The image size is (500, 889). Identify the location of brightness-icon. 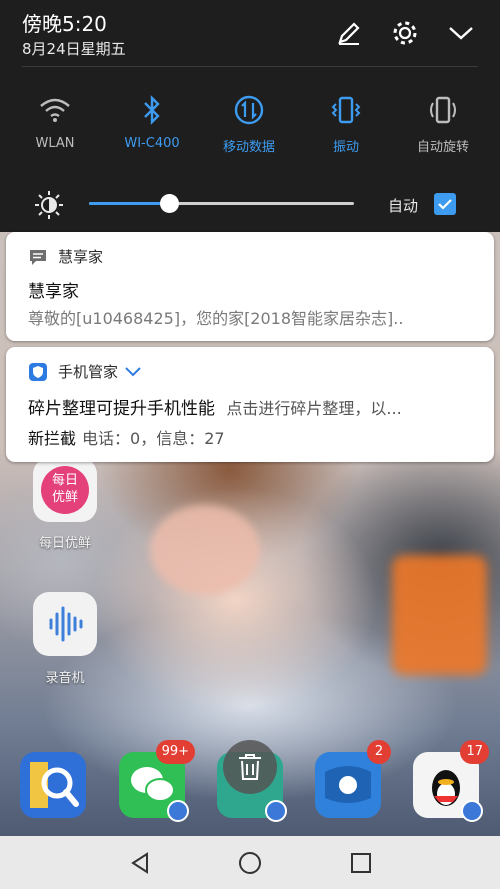
(49, 205).